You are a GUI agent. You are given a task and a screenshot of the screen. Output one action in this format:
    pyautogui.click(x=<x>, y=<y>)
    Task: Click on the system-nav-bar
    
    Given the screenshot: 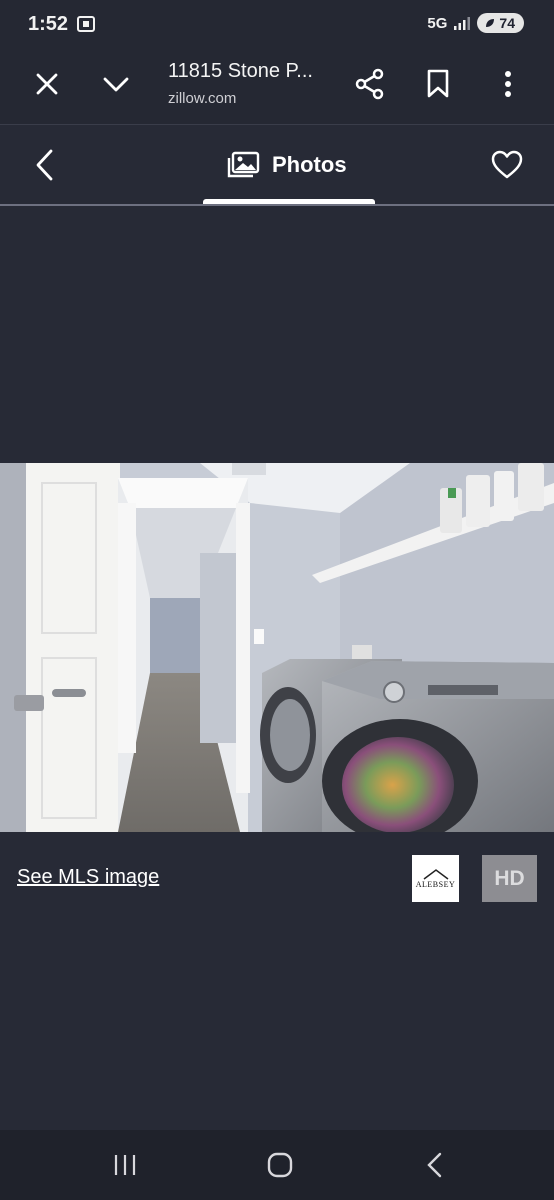 What is the action you would take?
    pyautogui.click(x=277, y=1165)
    